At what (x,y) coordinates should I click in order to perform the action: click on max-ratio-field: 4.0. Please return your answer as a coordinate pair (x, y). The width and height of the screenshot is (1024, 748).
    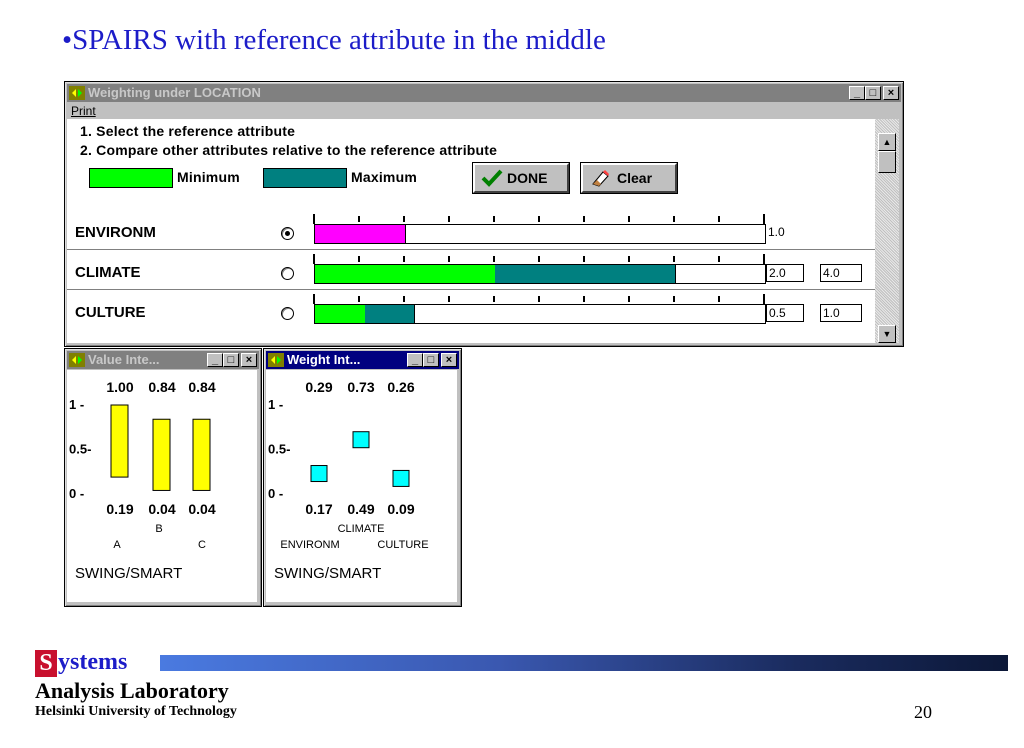
    Looking at the image, I should click on (841, 273).